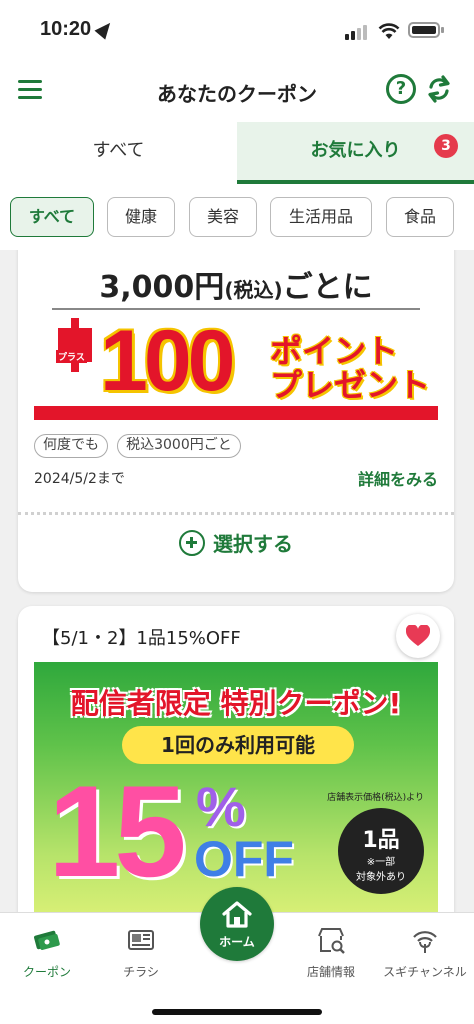  What do you see at coordinates (47, 940) in the screenshot?
I see `coupon-ticket-icon` at bounding box center [47, 940].